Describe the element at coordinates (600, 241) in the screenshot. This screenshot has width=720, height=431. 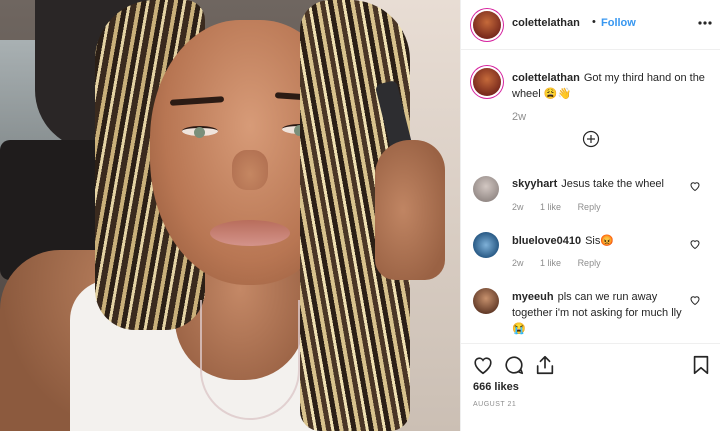
I see `comment-body: Sis😡` at that location.